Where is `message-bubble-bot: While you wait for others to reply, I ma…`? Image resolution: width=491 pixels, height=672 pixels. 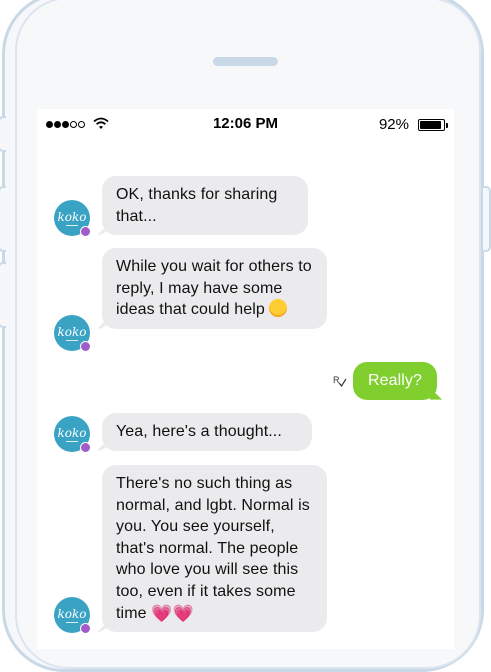 message-bubble-bot: While you wait for others to reply, I ma… is located at coordinates (214, 288).